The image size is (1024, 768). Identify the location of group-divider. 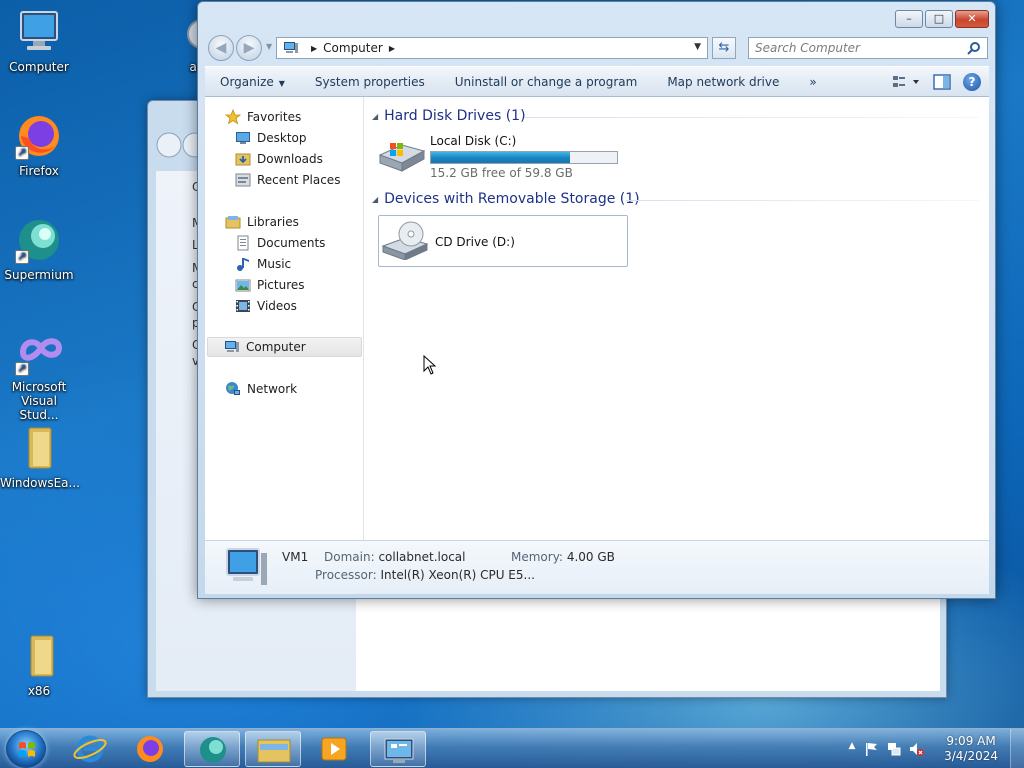
(802, 200).